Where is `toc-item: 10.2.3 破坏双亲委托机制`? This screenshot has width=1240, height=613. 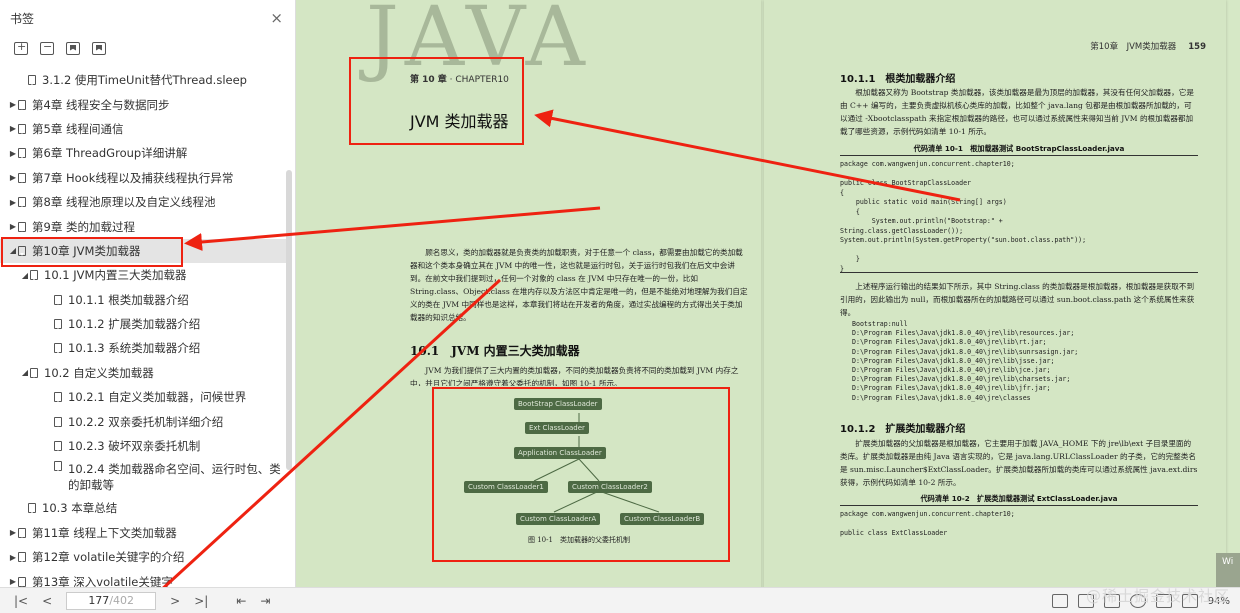 toc-item: 10.2.3 破坏双亲委托机制 is located at coordinates (143, 446).